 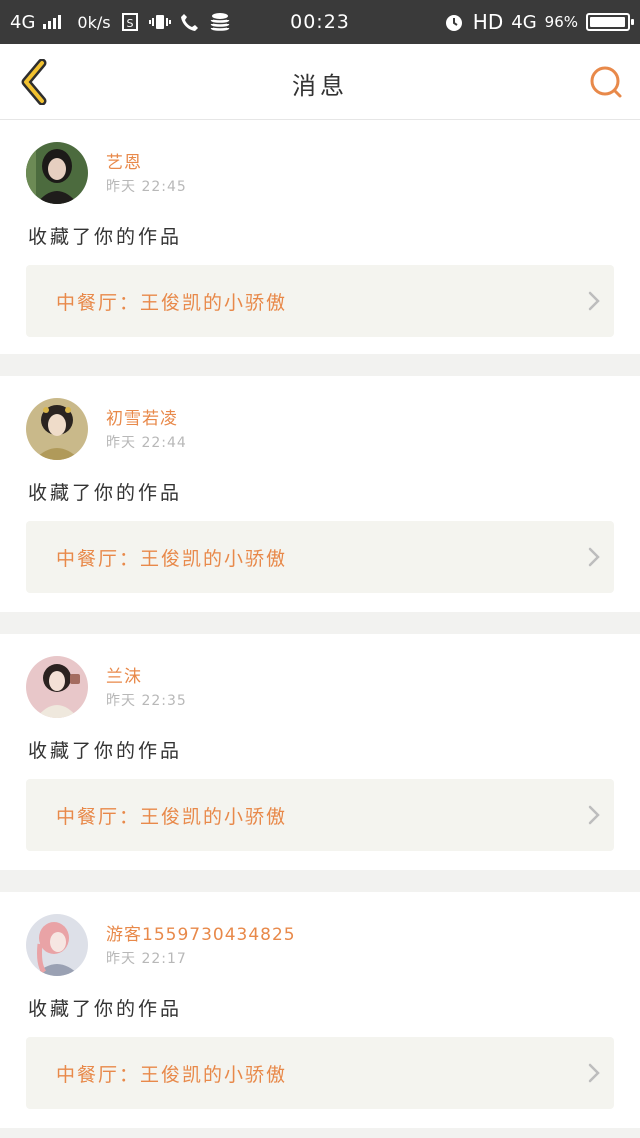 I want to click on vibrate-icon, so click(x=159, y=22).